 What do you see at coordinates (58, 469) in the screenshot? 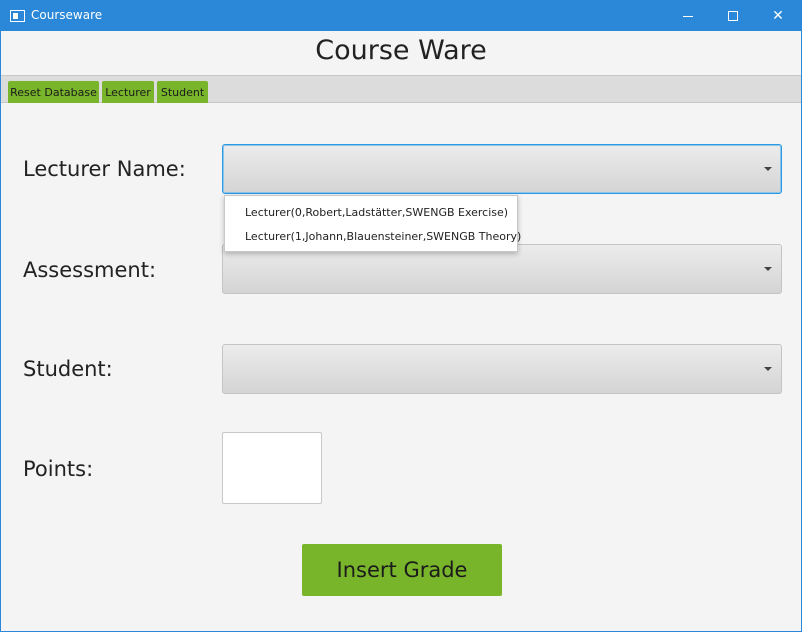
I see `points-label: Points:` at bounding box center [58, 469].